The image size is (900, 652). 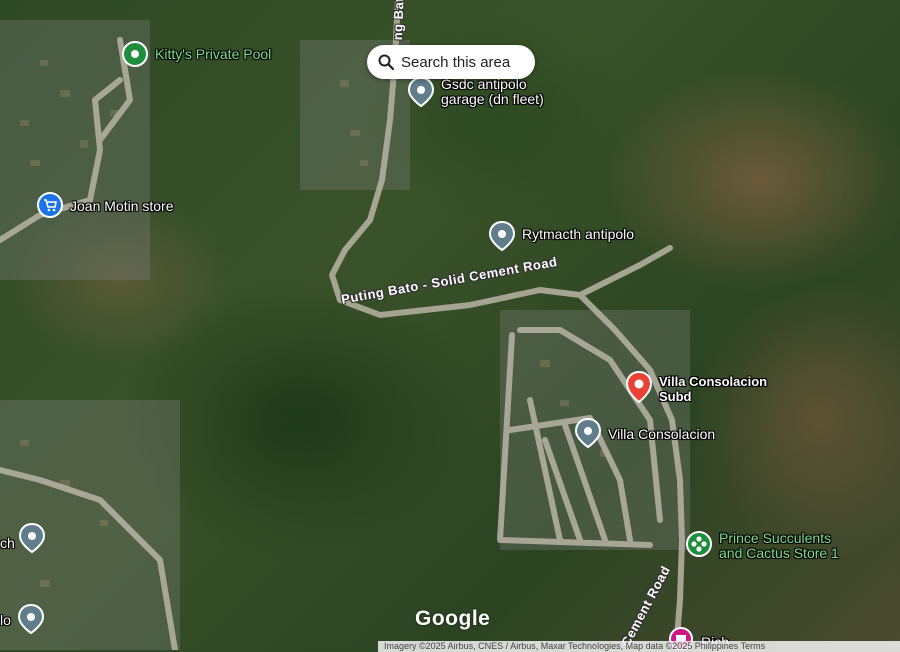 What do you see at coordinates (386, 62) in the screenshot?
I see `search-icon` at bounding box center [386, 62].